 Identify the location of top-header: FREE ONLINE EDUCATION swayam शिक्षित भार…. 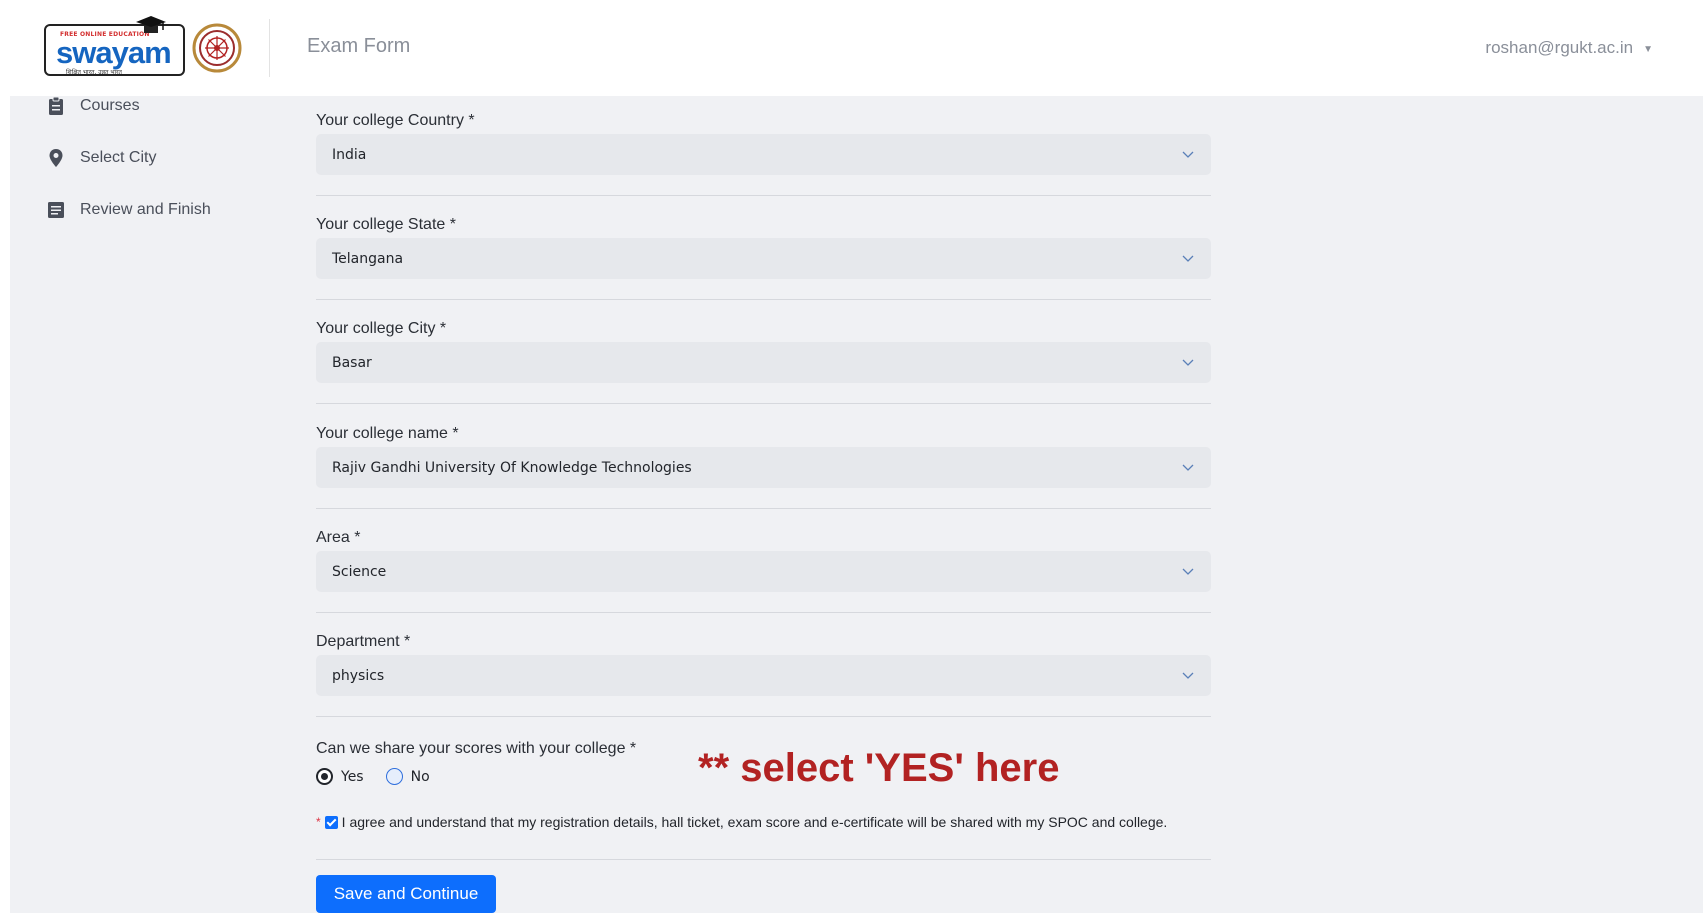
(851, 48).